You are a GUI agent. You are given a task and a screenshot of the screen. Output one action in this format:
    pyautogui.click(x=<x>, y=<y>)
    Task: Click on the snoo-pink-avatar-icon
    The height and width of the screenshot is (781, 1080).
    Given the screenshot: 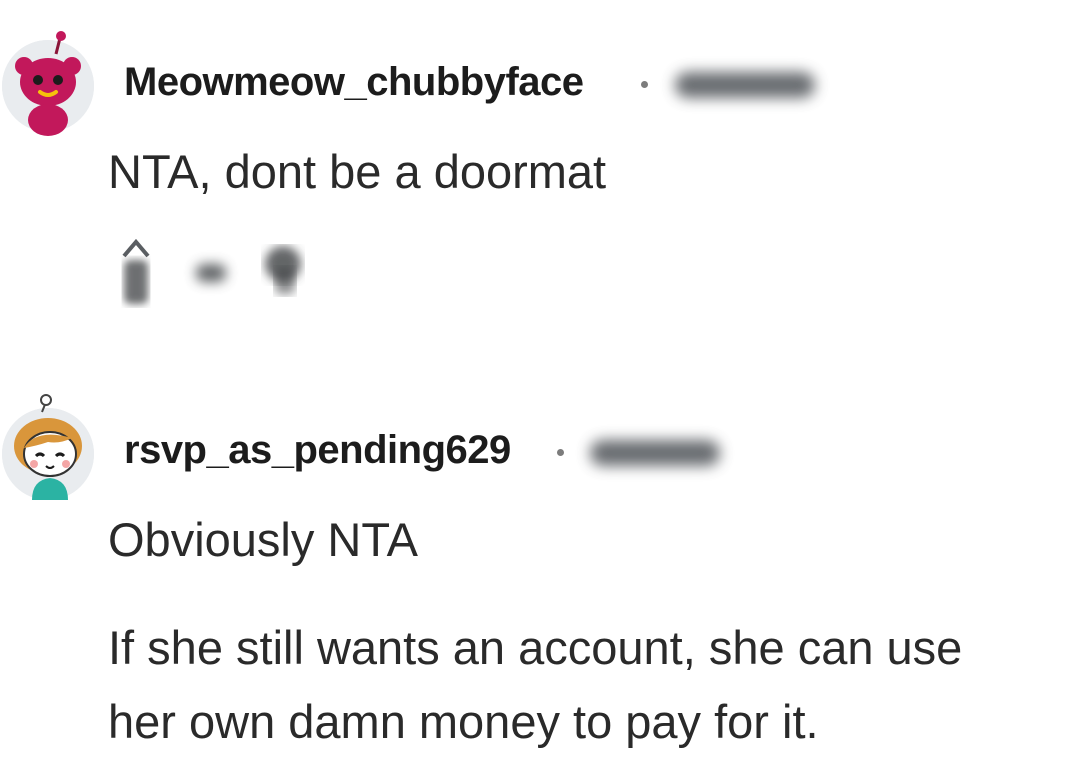 What is the action you would take?
    pyautogui.click(x=48, y=83)
    